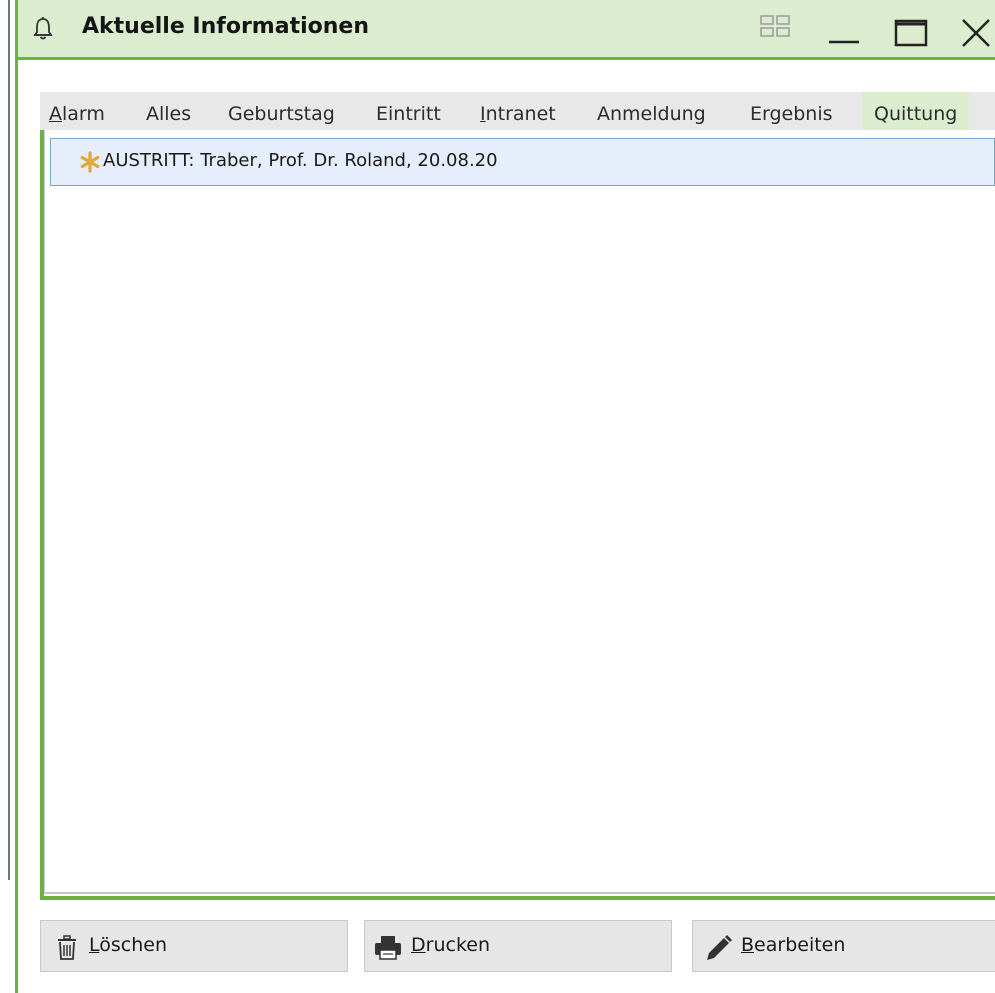 The image size is (995, 993). I want to click on tab-eintritt: Eintritt, so click(408, 111).